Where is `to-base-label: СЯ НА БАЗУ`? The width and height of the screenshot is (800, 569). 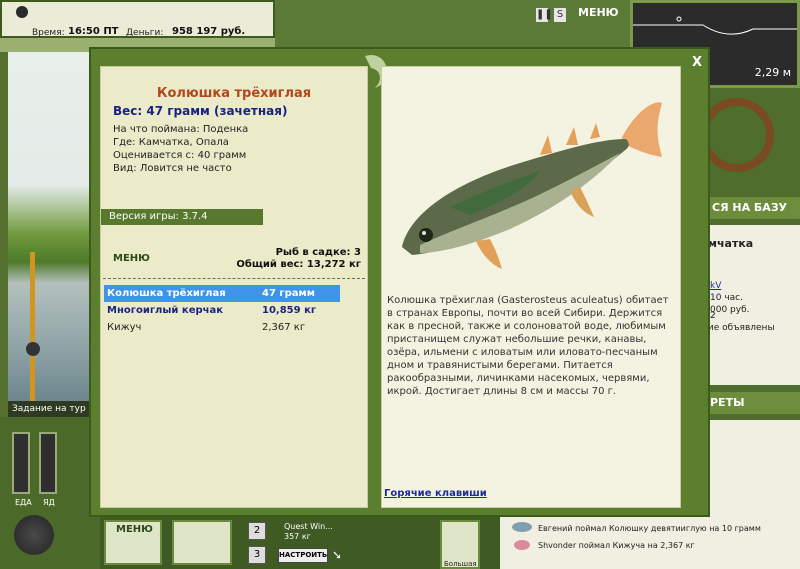
to-base-label: СЯ НА БАЗУ is located at coordinates (750, 207).